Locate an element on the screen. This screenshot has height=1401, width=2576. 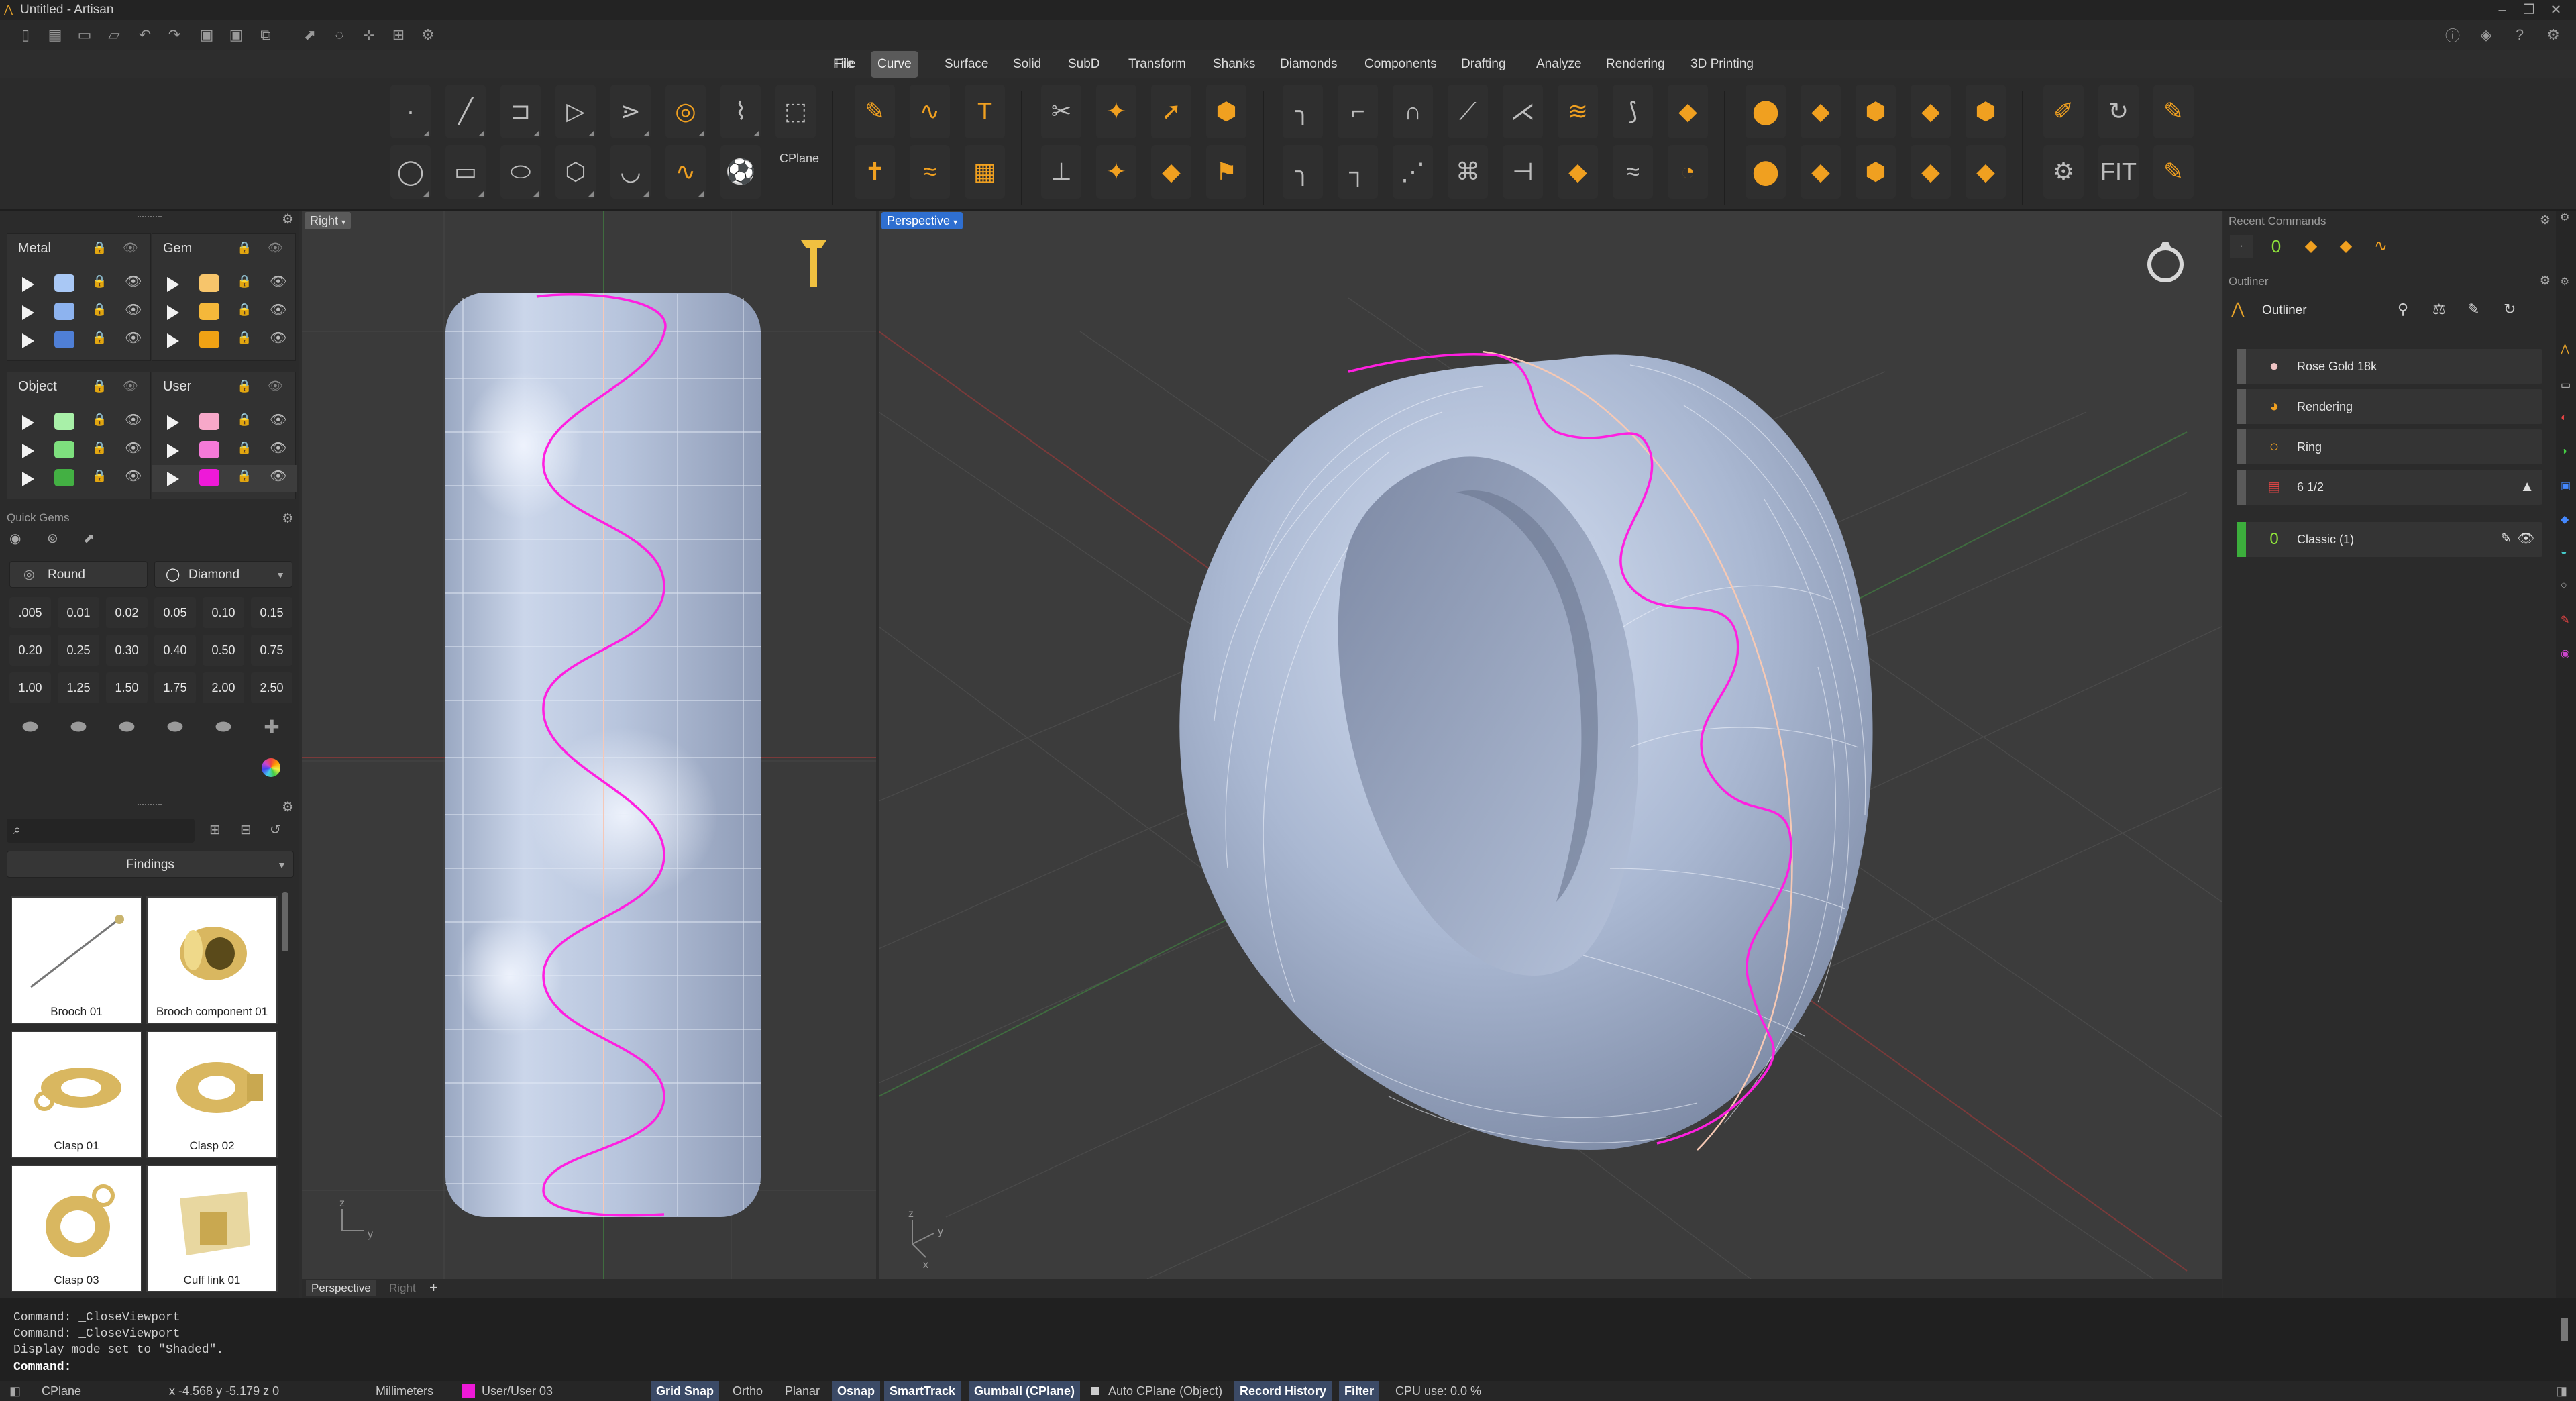
artisan-panel-icon: ⋀ is located at coordinates (2565, 349).